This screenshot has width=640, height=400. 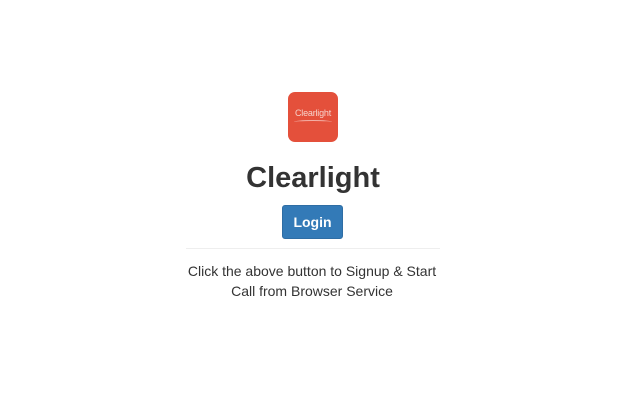 I want to click on app-logo: Clearlight, so click(x=313, y=117).